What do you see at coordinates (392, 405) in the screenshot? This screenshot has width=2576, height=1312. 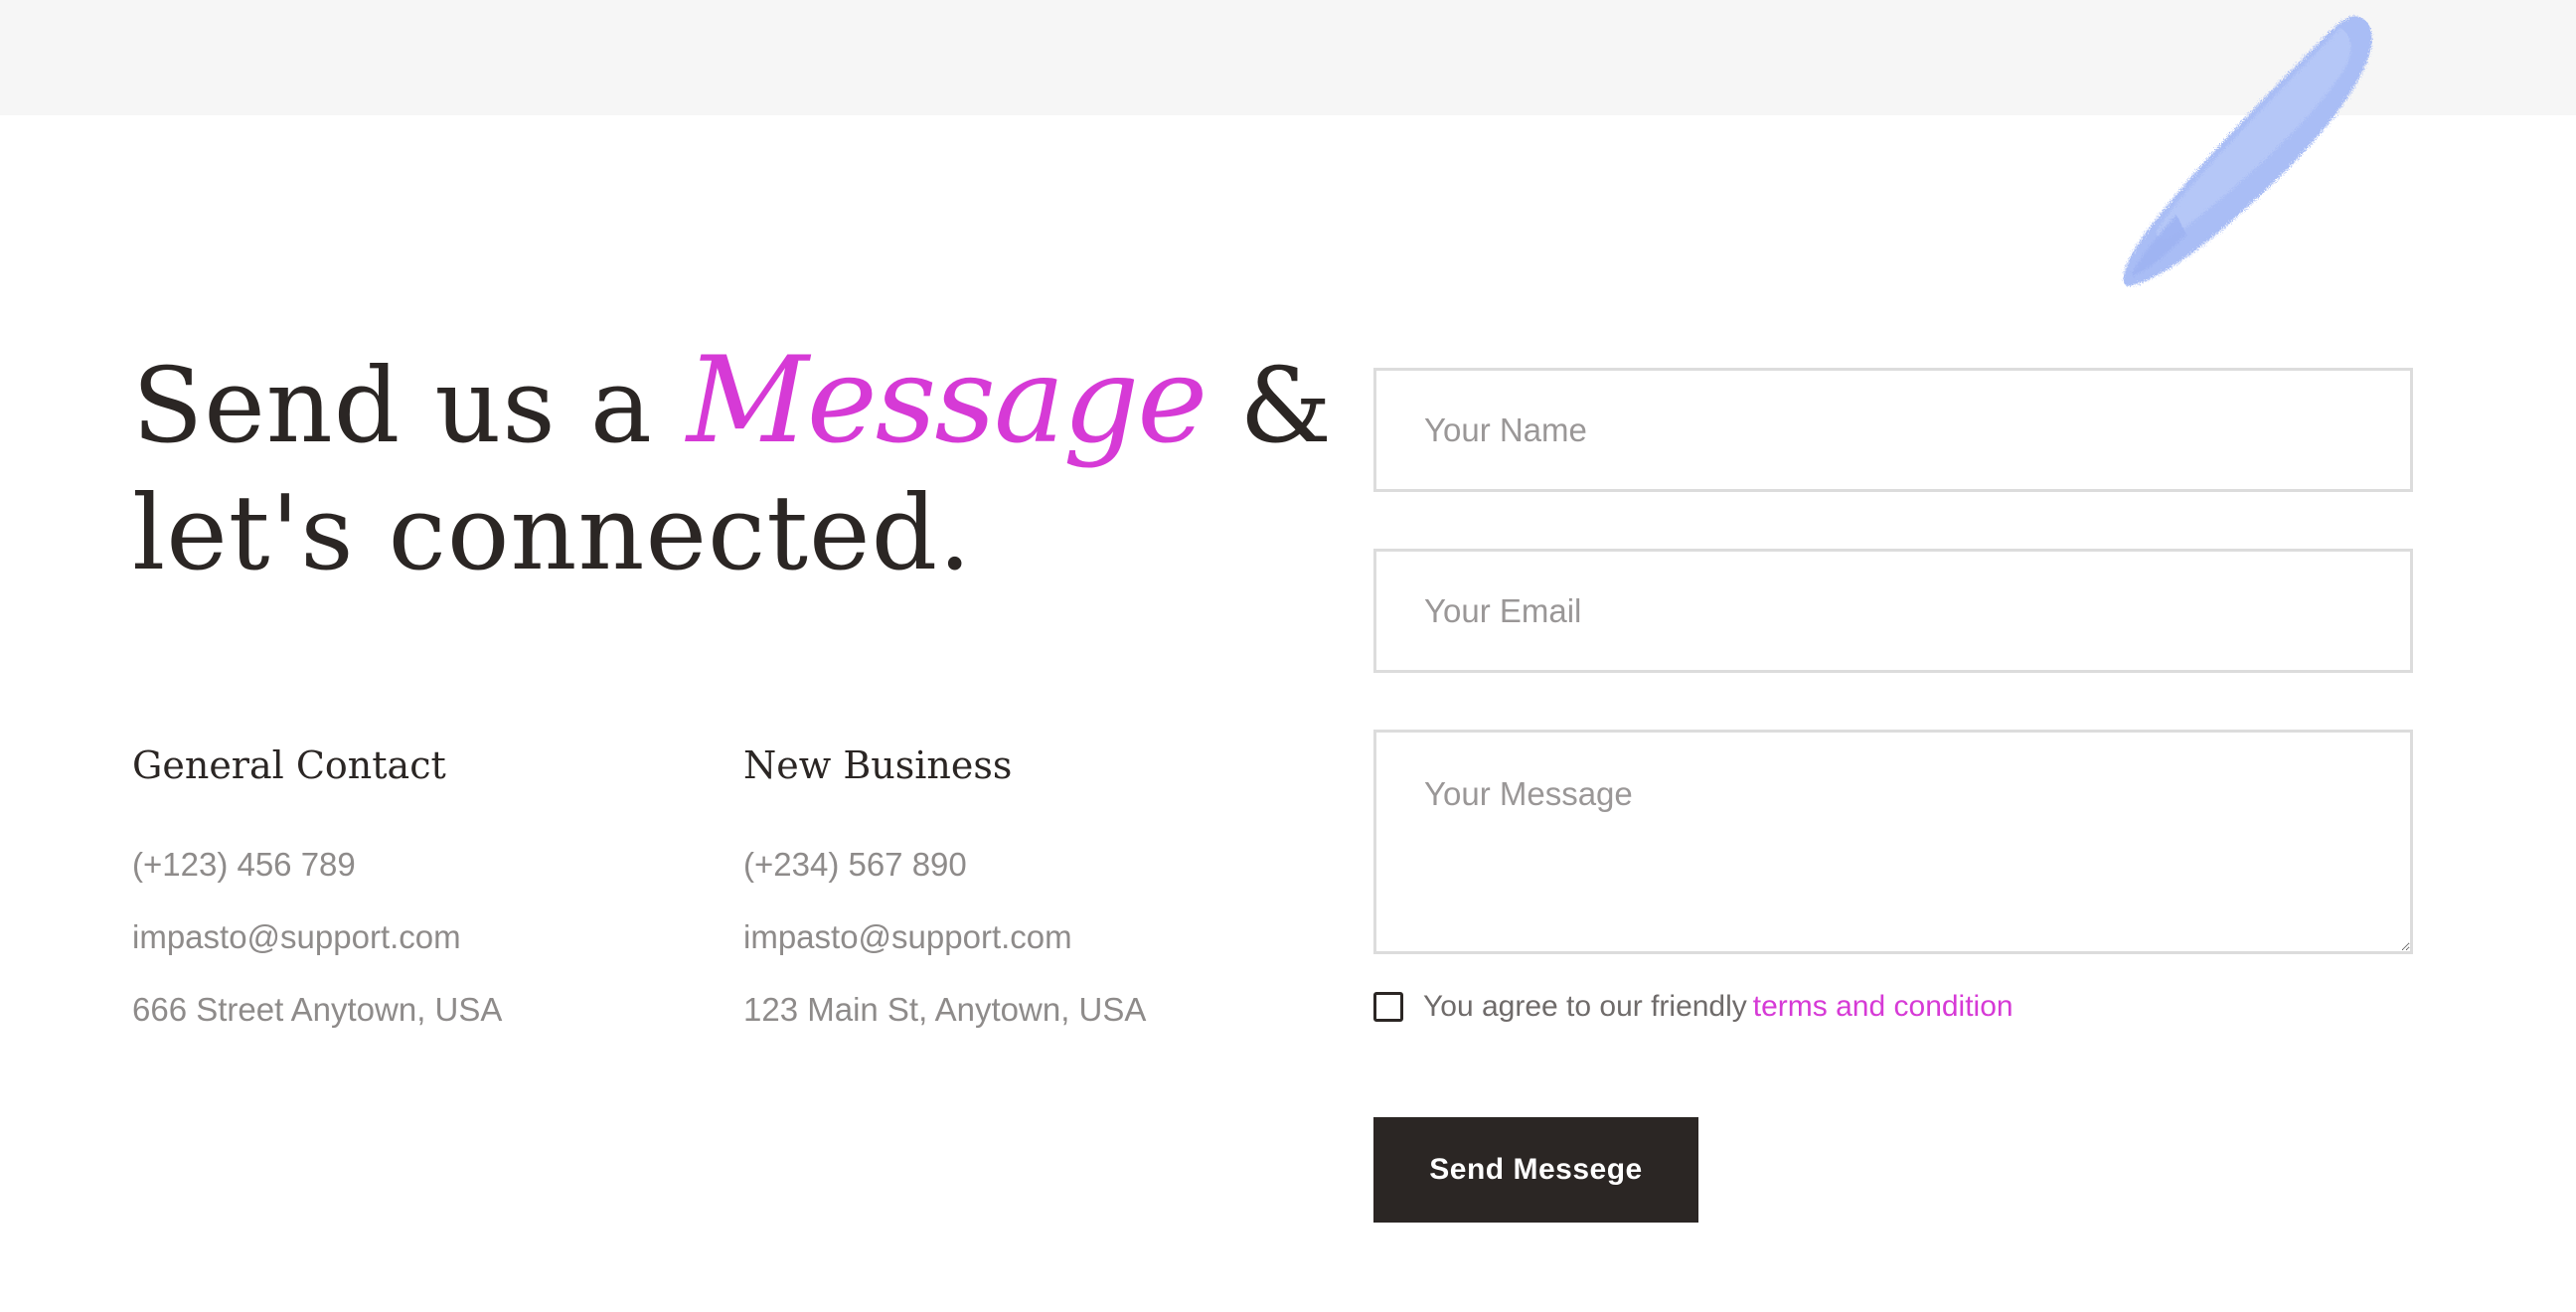 I see `heading-prefix: Send us a` at bounding box center [392, 405].